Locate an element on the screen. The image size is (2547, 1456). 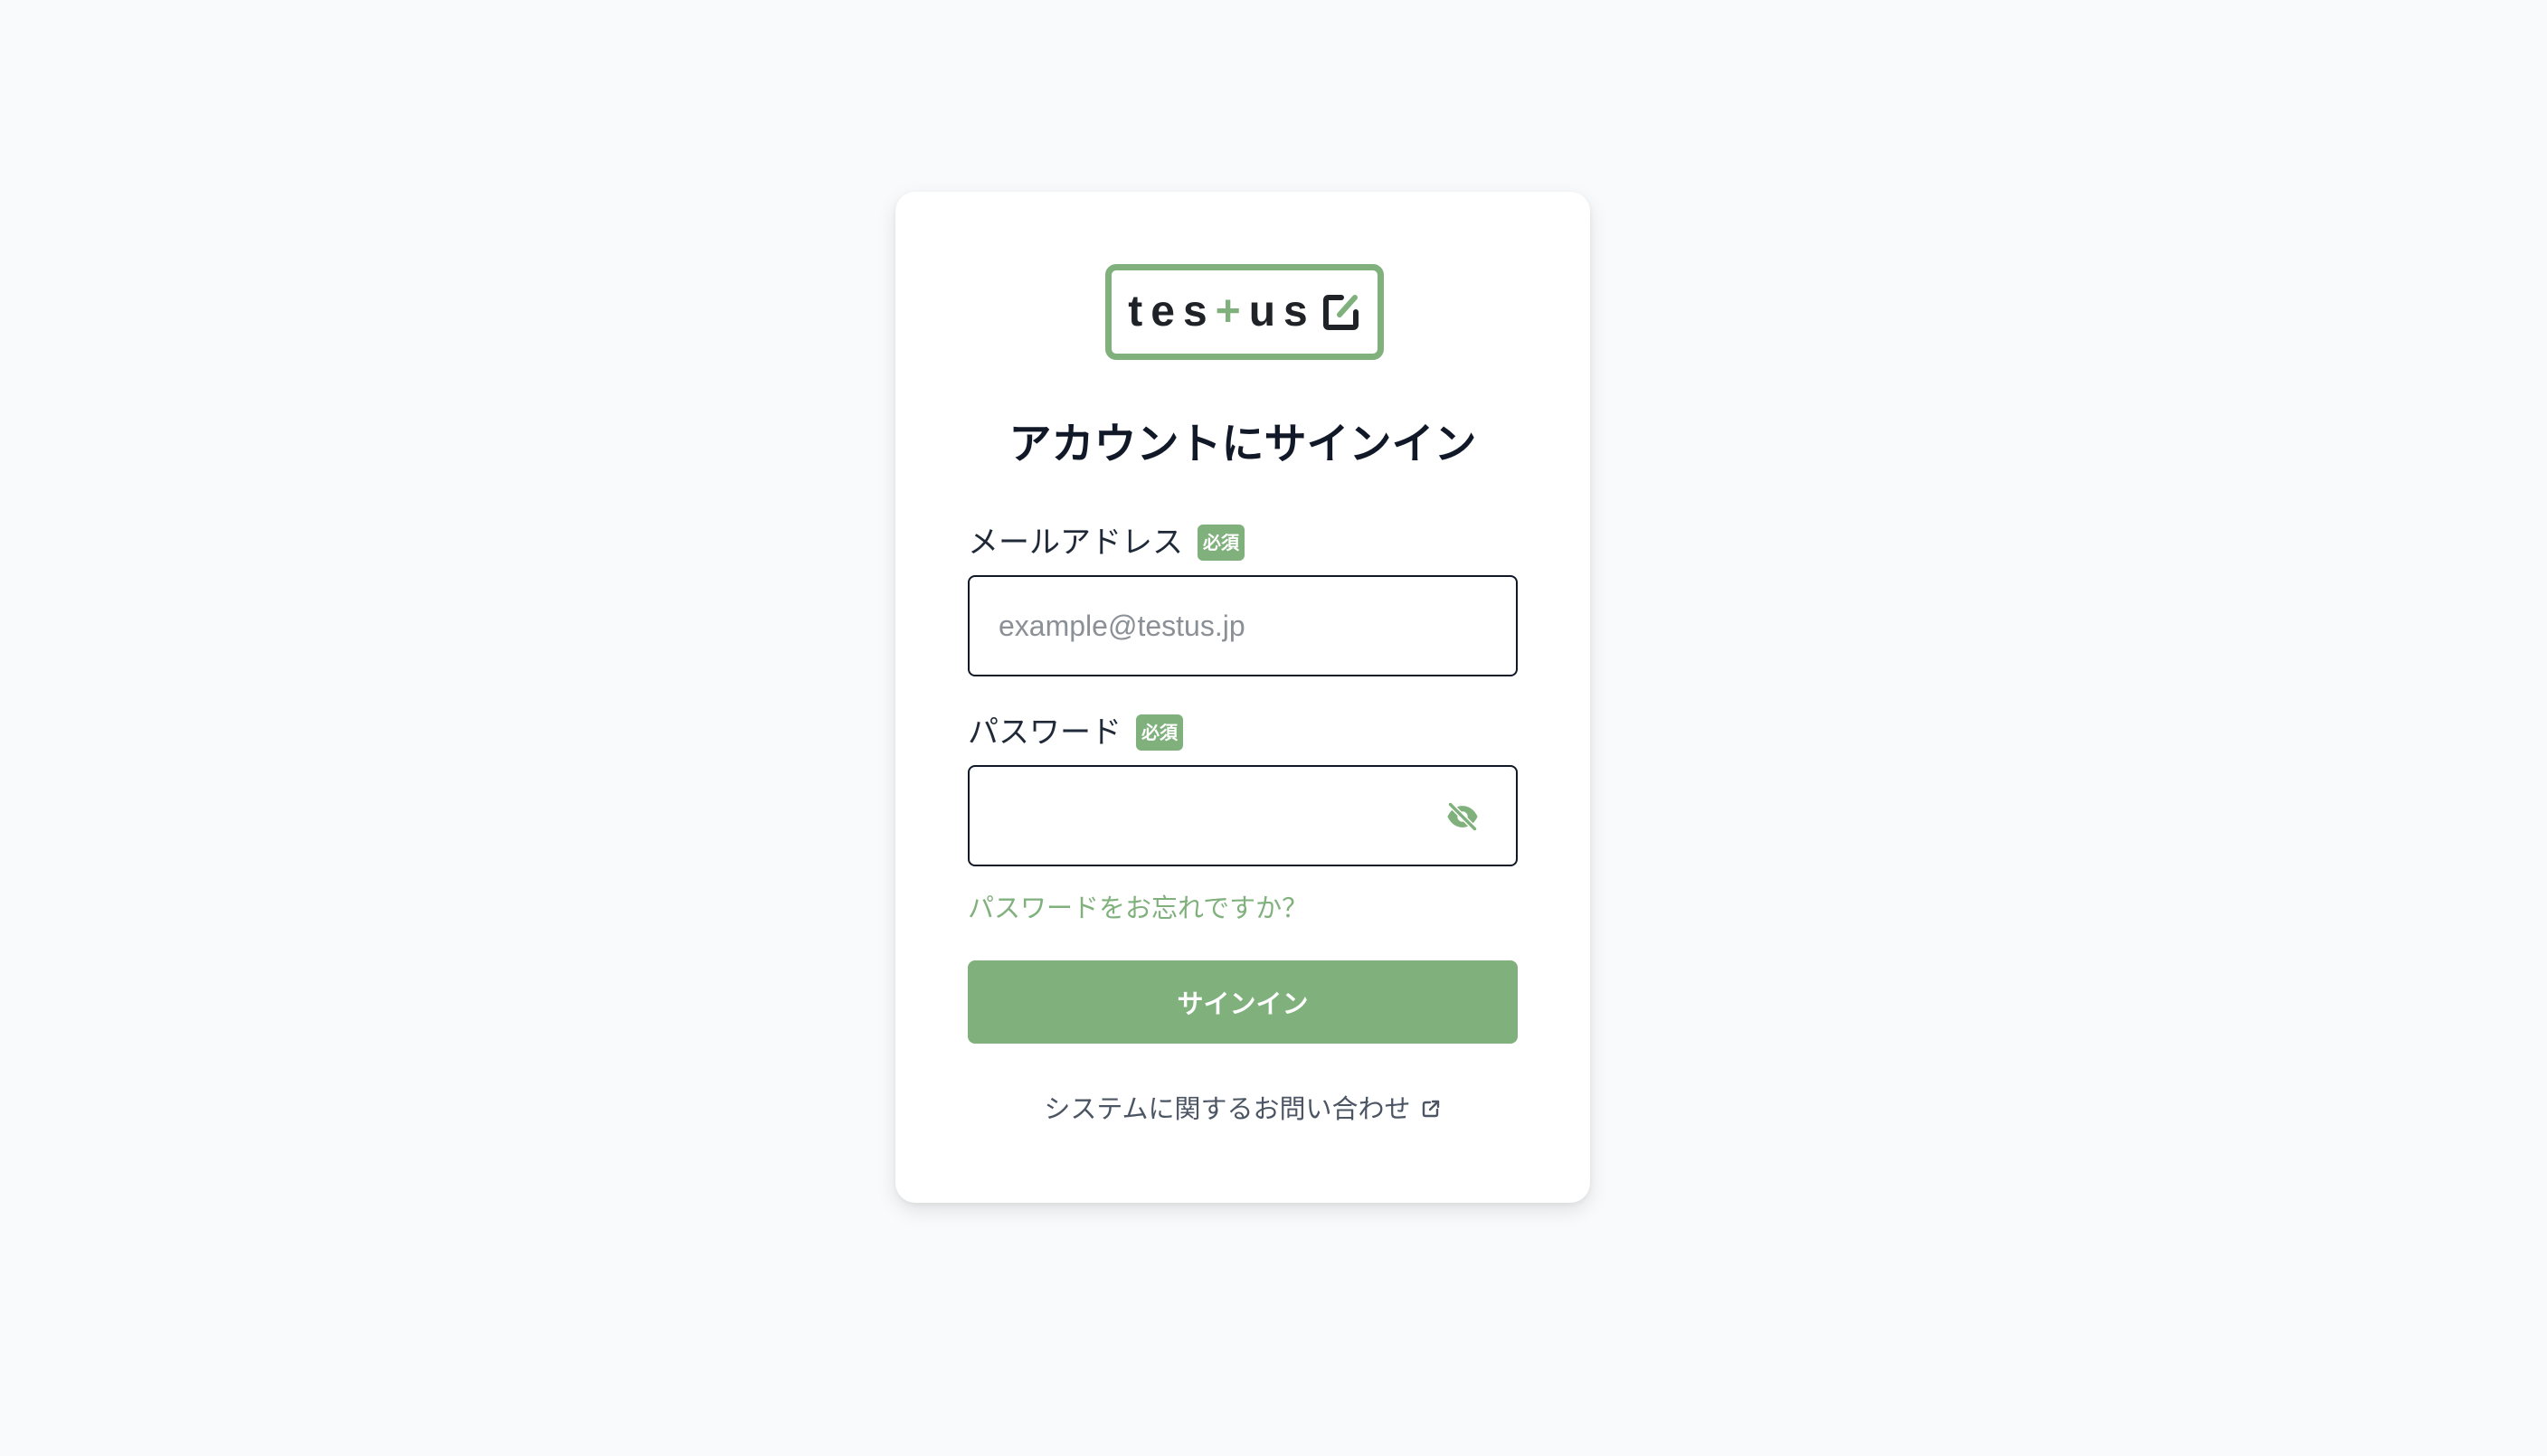
signin-button: サインイン is located at coordinates (1243, 1002).